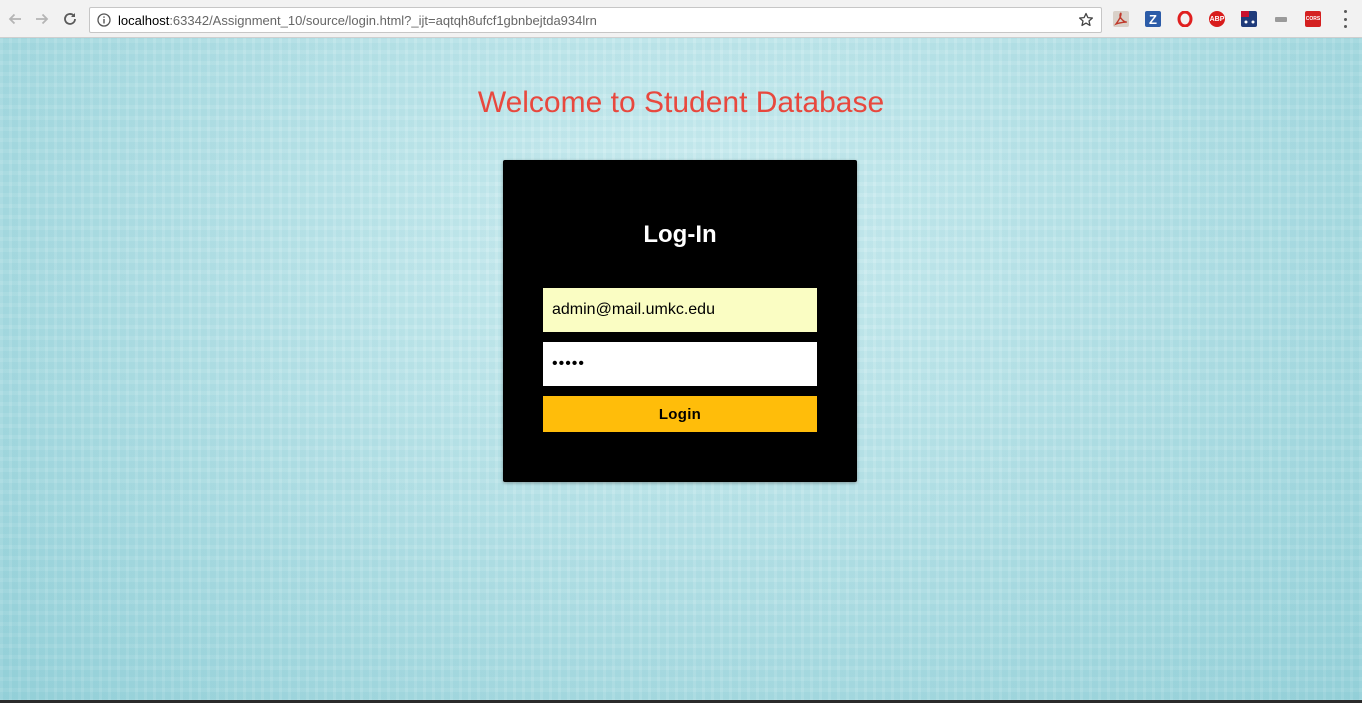 This screenshot has width=1362, height=703. I want to click on browser-menu-icon, so click(1345, 19).